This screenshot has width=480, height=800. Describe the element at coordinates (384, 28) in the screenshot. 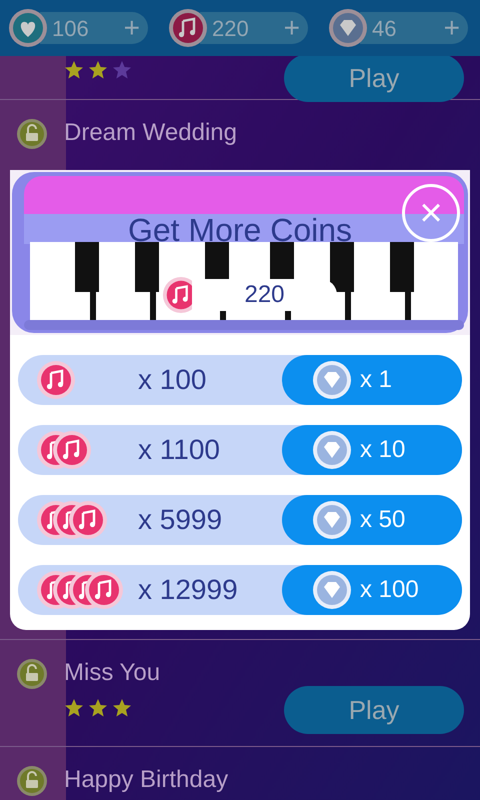

I see `counter-value: 46` at that location.